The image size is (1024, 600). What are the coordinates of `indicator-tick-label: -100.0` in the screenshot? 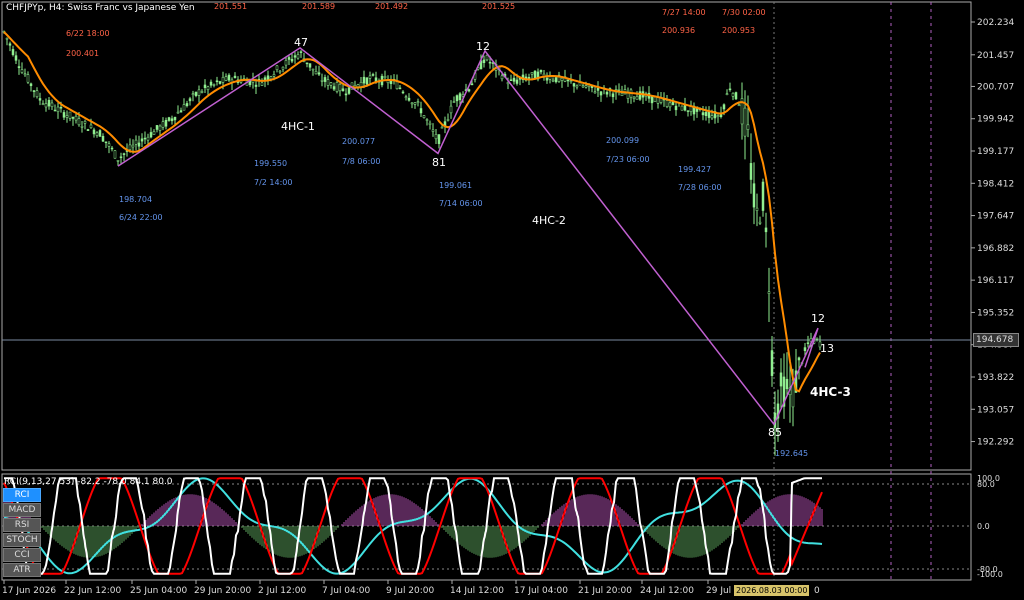 It's located at (990, 574).